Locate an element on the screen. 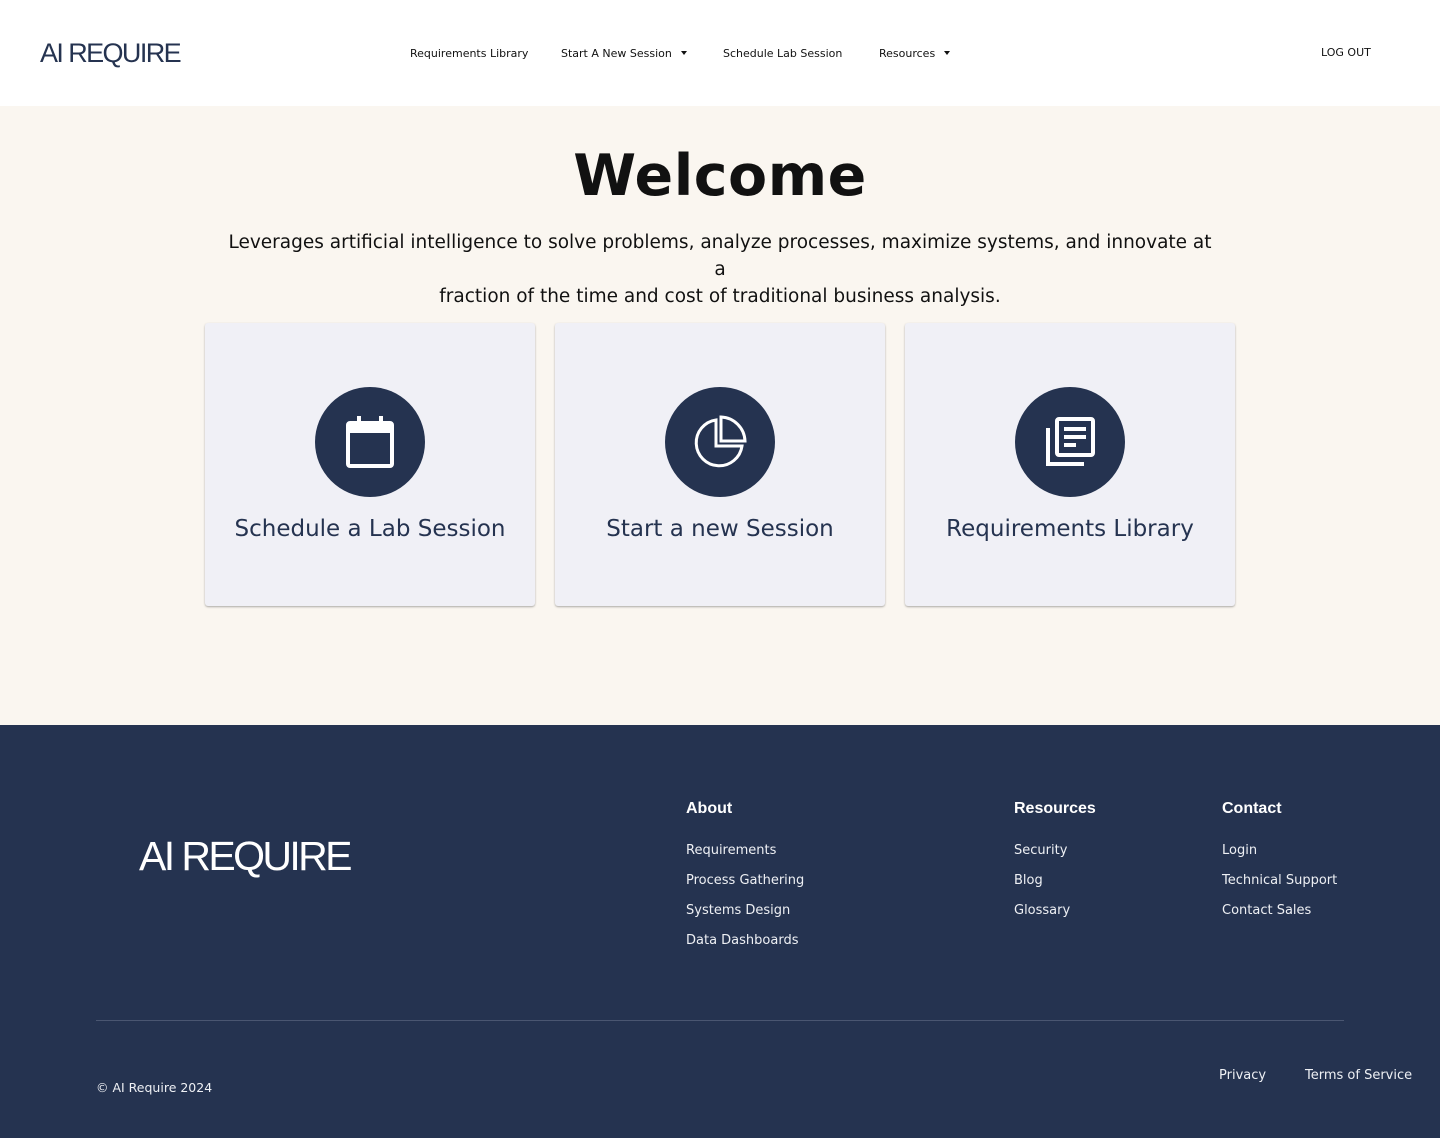 The height and width of the screenshot is (1138, 1440). card-start-new-session: Start a new Session is located at coordinates (720, 464).